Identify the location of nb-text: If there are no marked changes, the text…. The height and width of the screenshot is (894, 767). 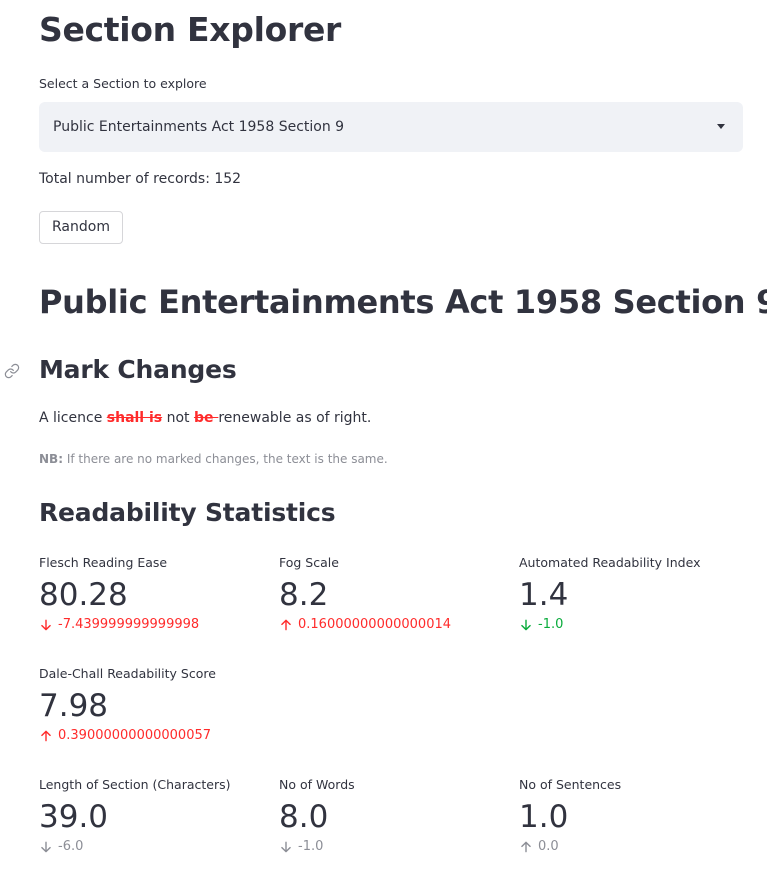
(225, 459).